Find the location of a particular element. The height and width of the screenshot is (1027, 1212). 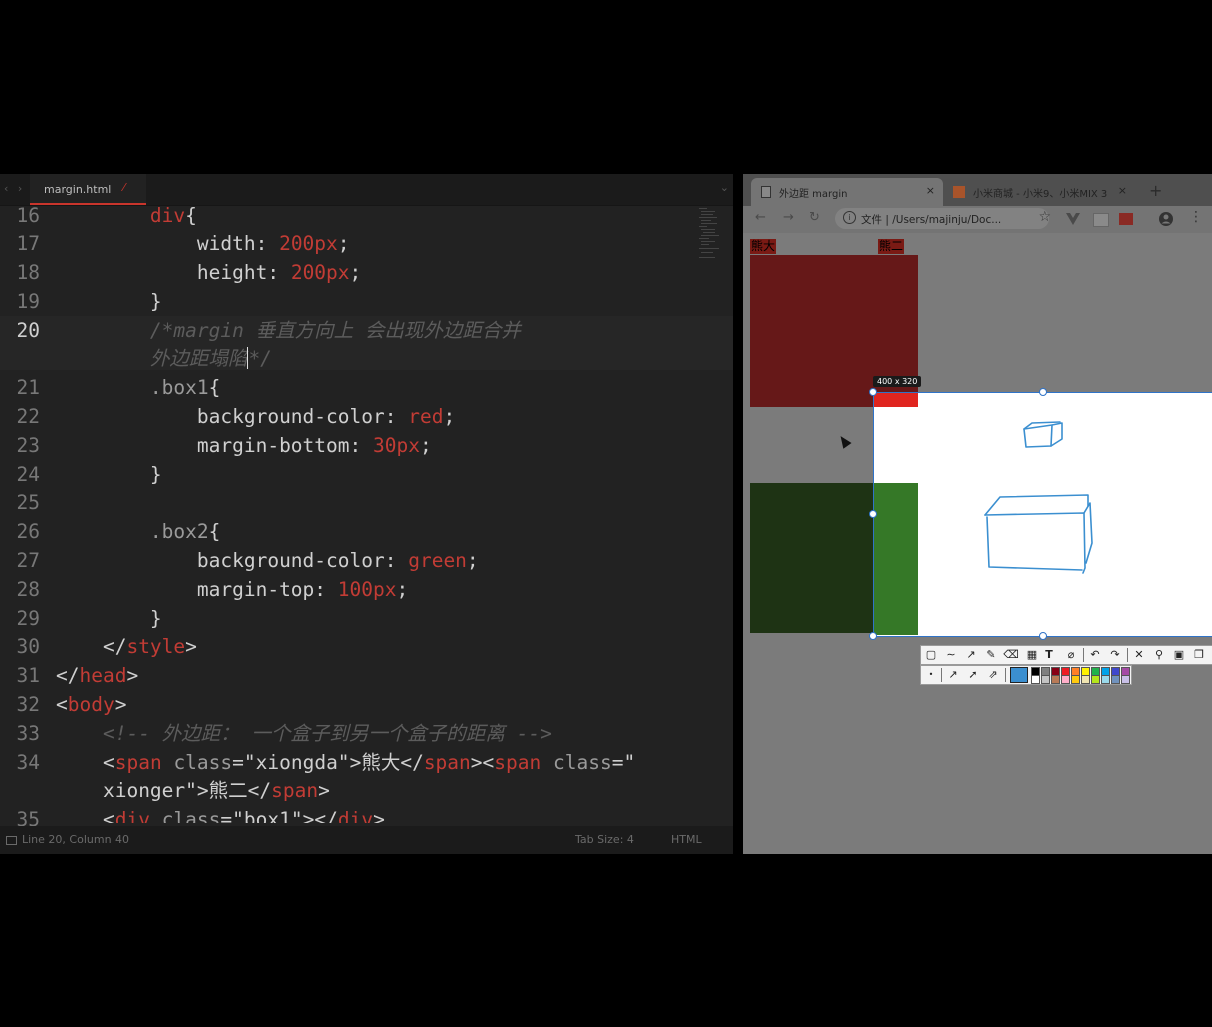

copy-icon: ❐ is located at coordinates (1199, 655).